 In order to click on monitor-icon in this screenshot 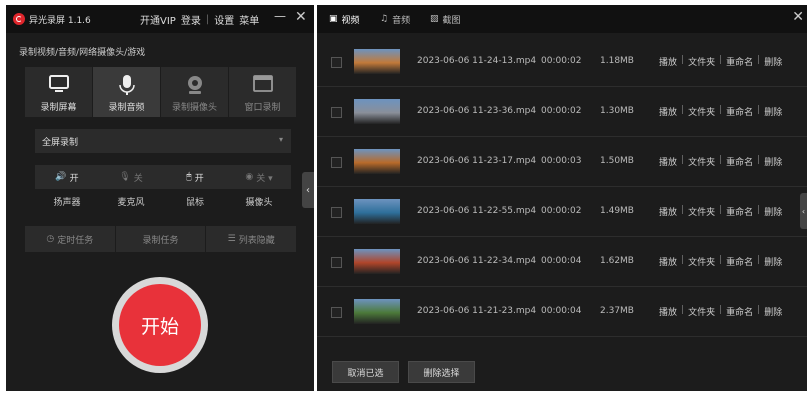, I will do `click(58, 83)`.